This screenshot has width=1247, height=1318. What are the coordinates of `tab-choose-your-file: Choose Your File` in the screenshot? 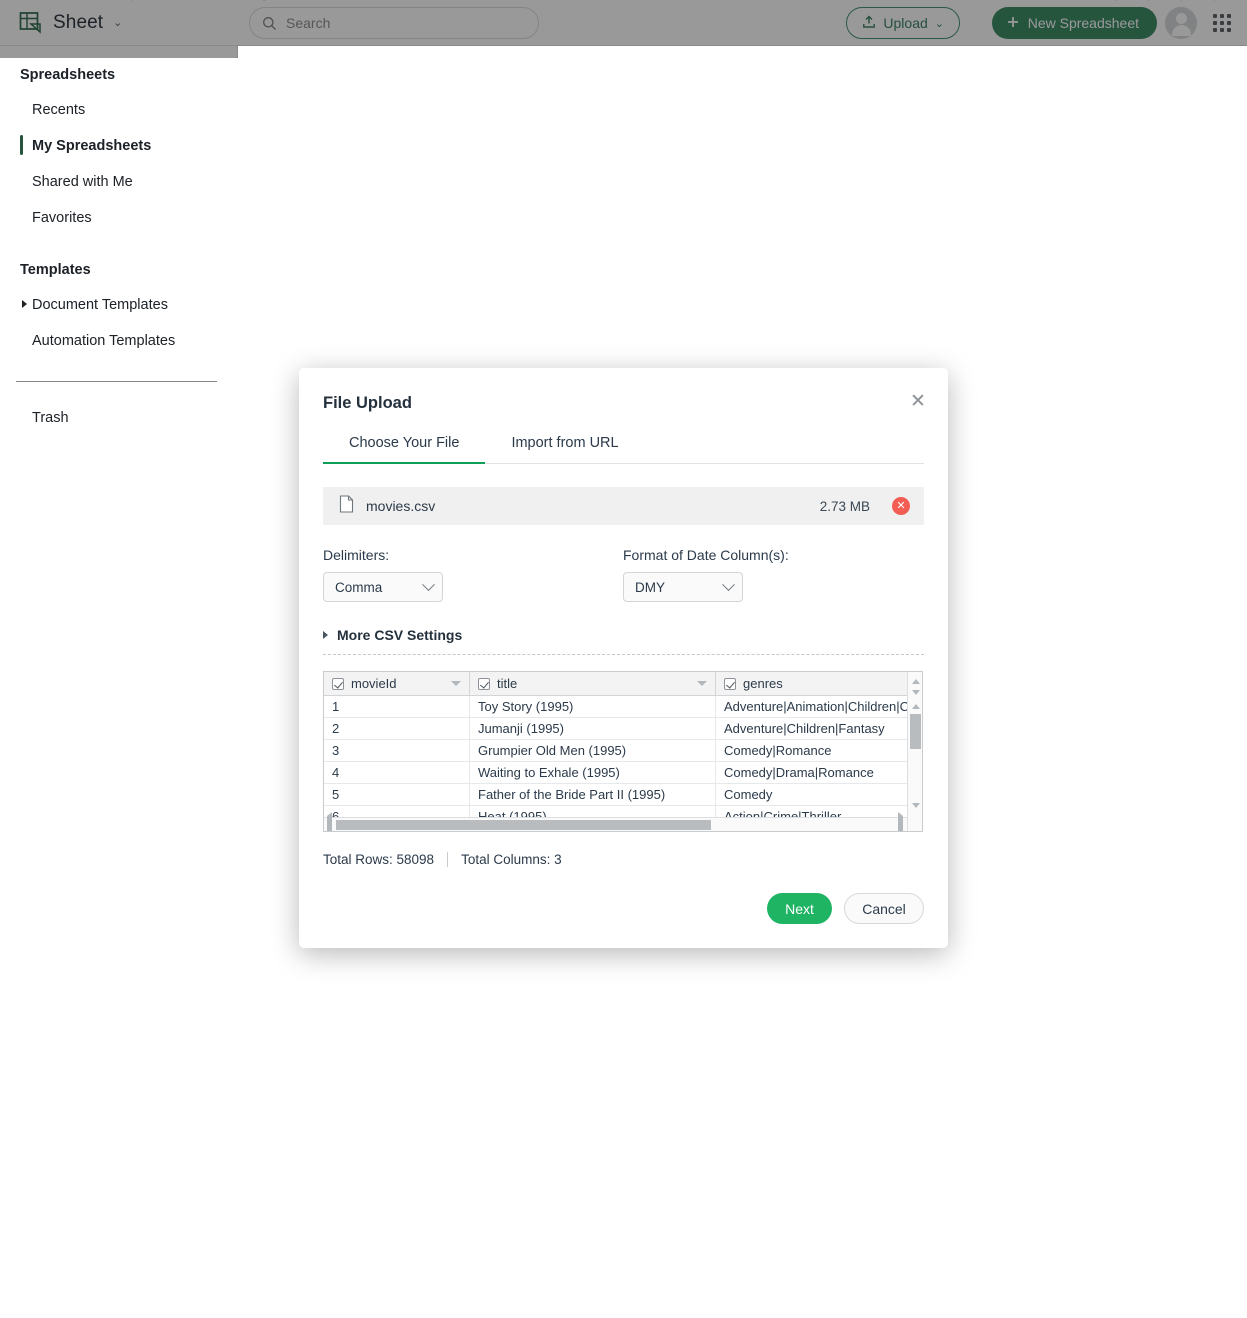 It's located at (404, 449).